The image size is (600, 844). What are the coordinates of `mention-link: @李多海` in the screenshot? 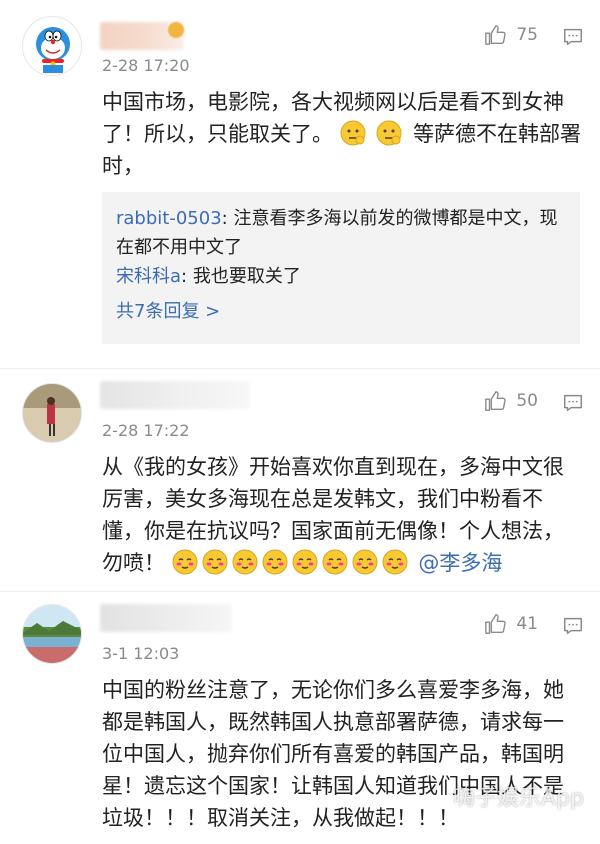 It's located at (460, 563).